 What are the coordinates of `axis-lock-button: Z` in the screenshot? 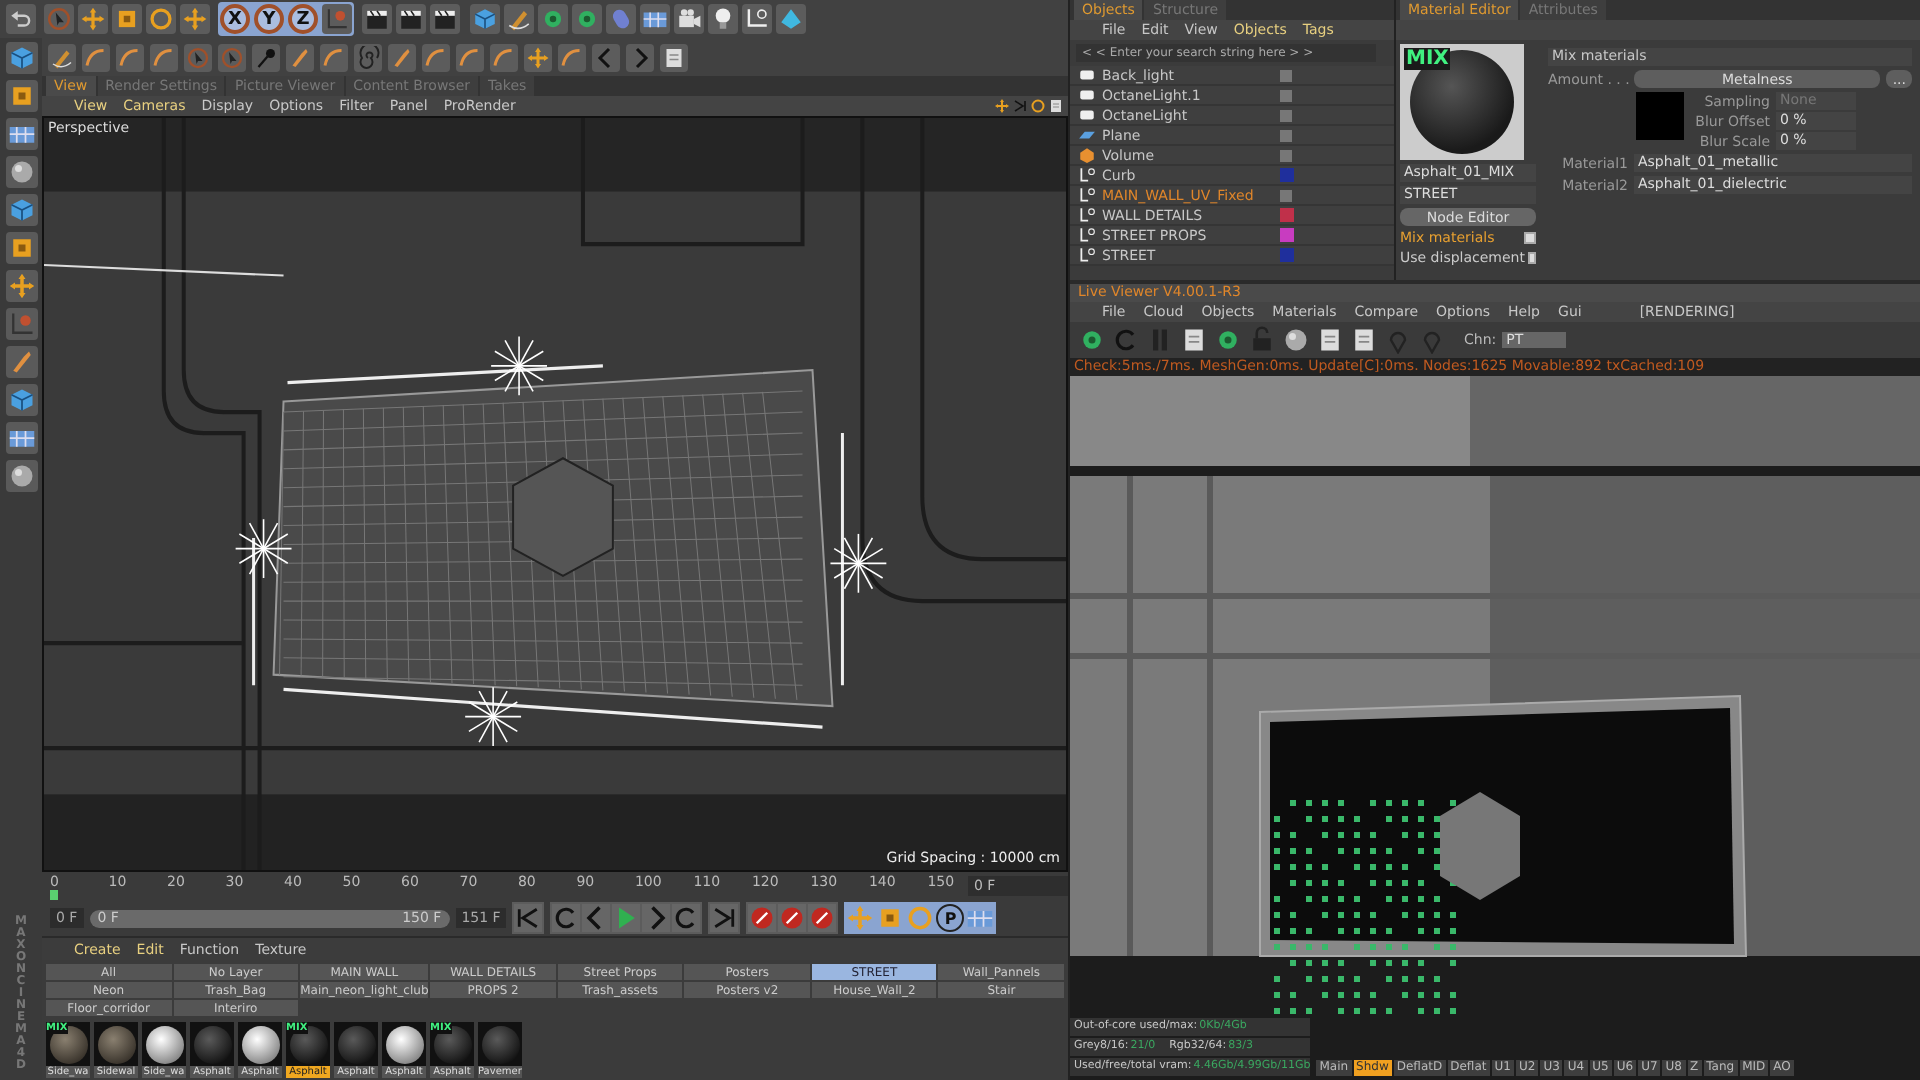 It's located at (303, 19).